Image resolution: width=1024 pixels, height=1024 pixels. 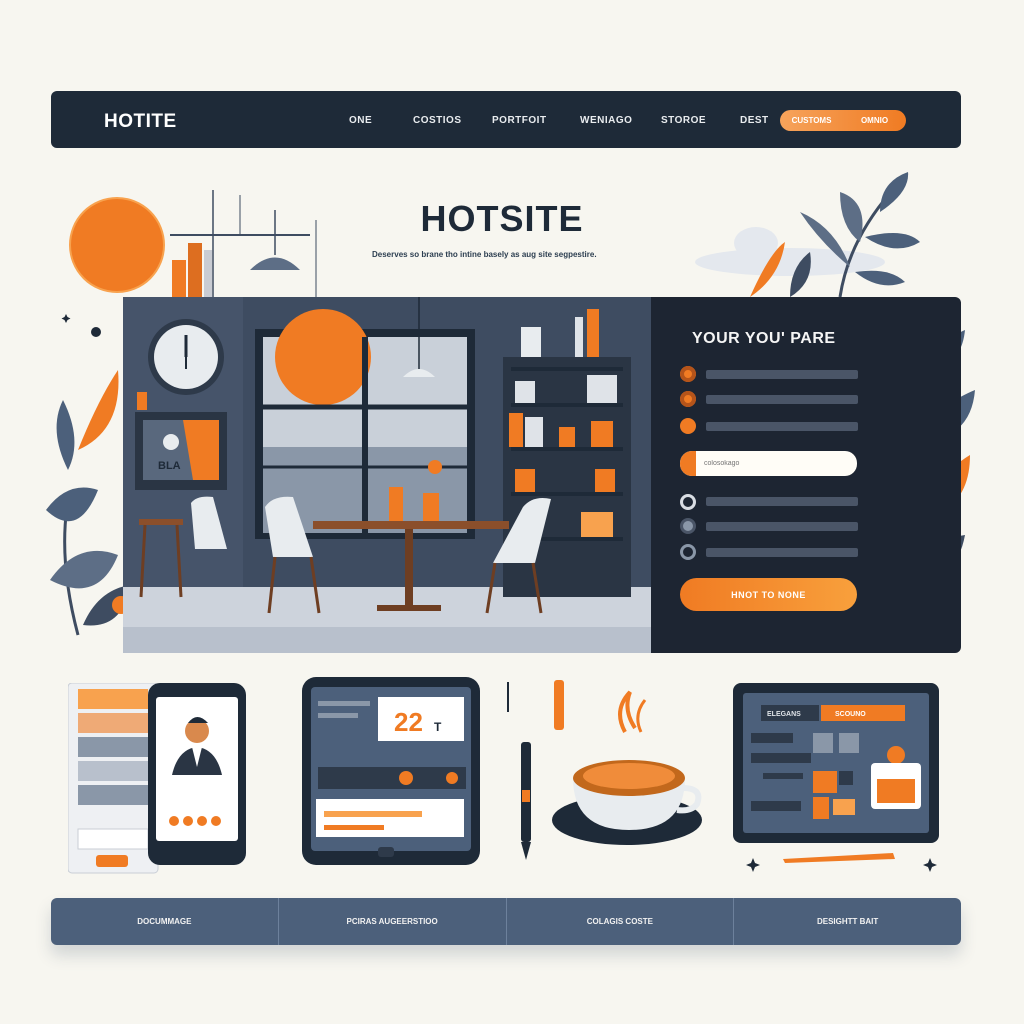 I want to click on wall-screen-label: BLA, so click(x=169, y=466).